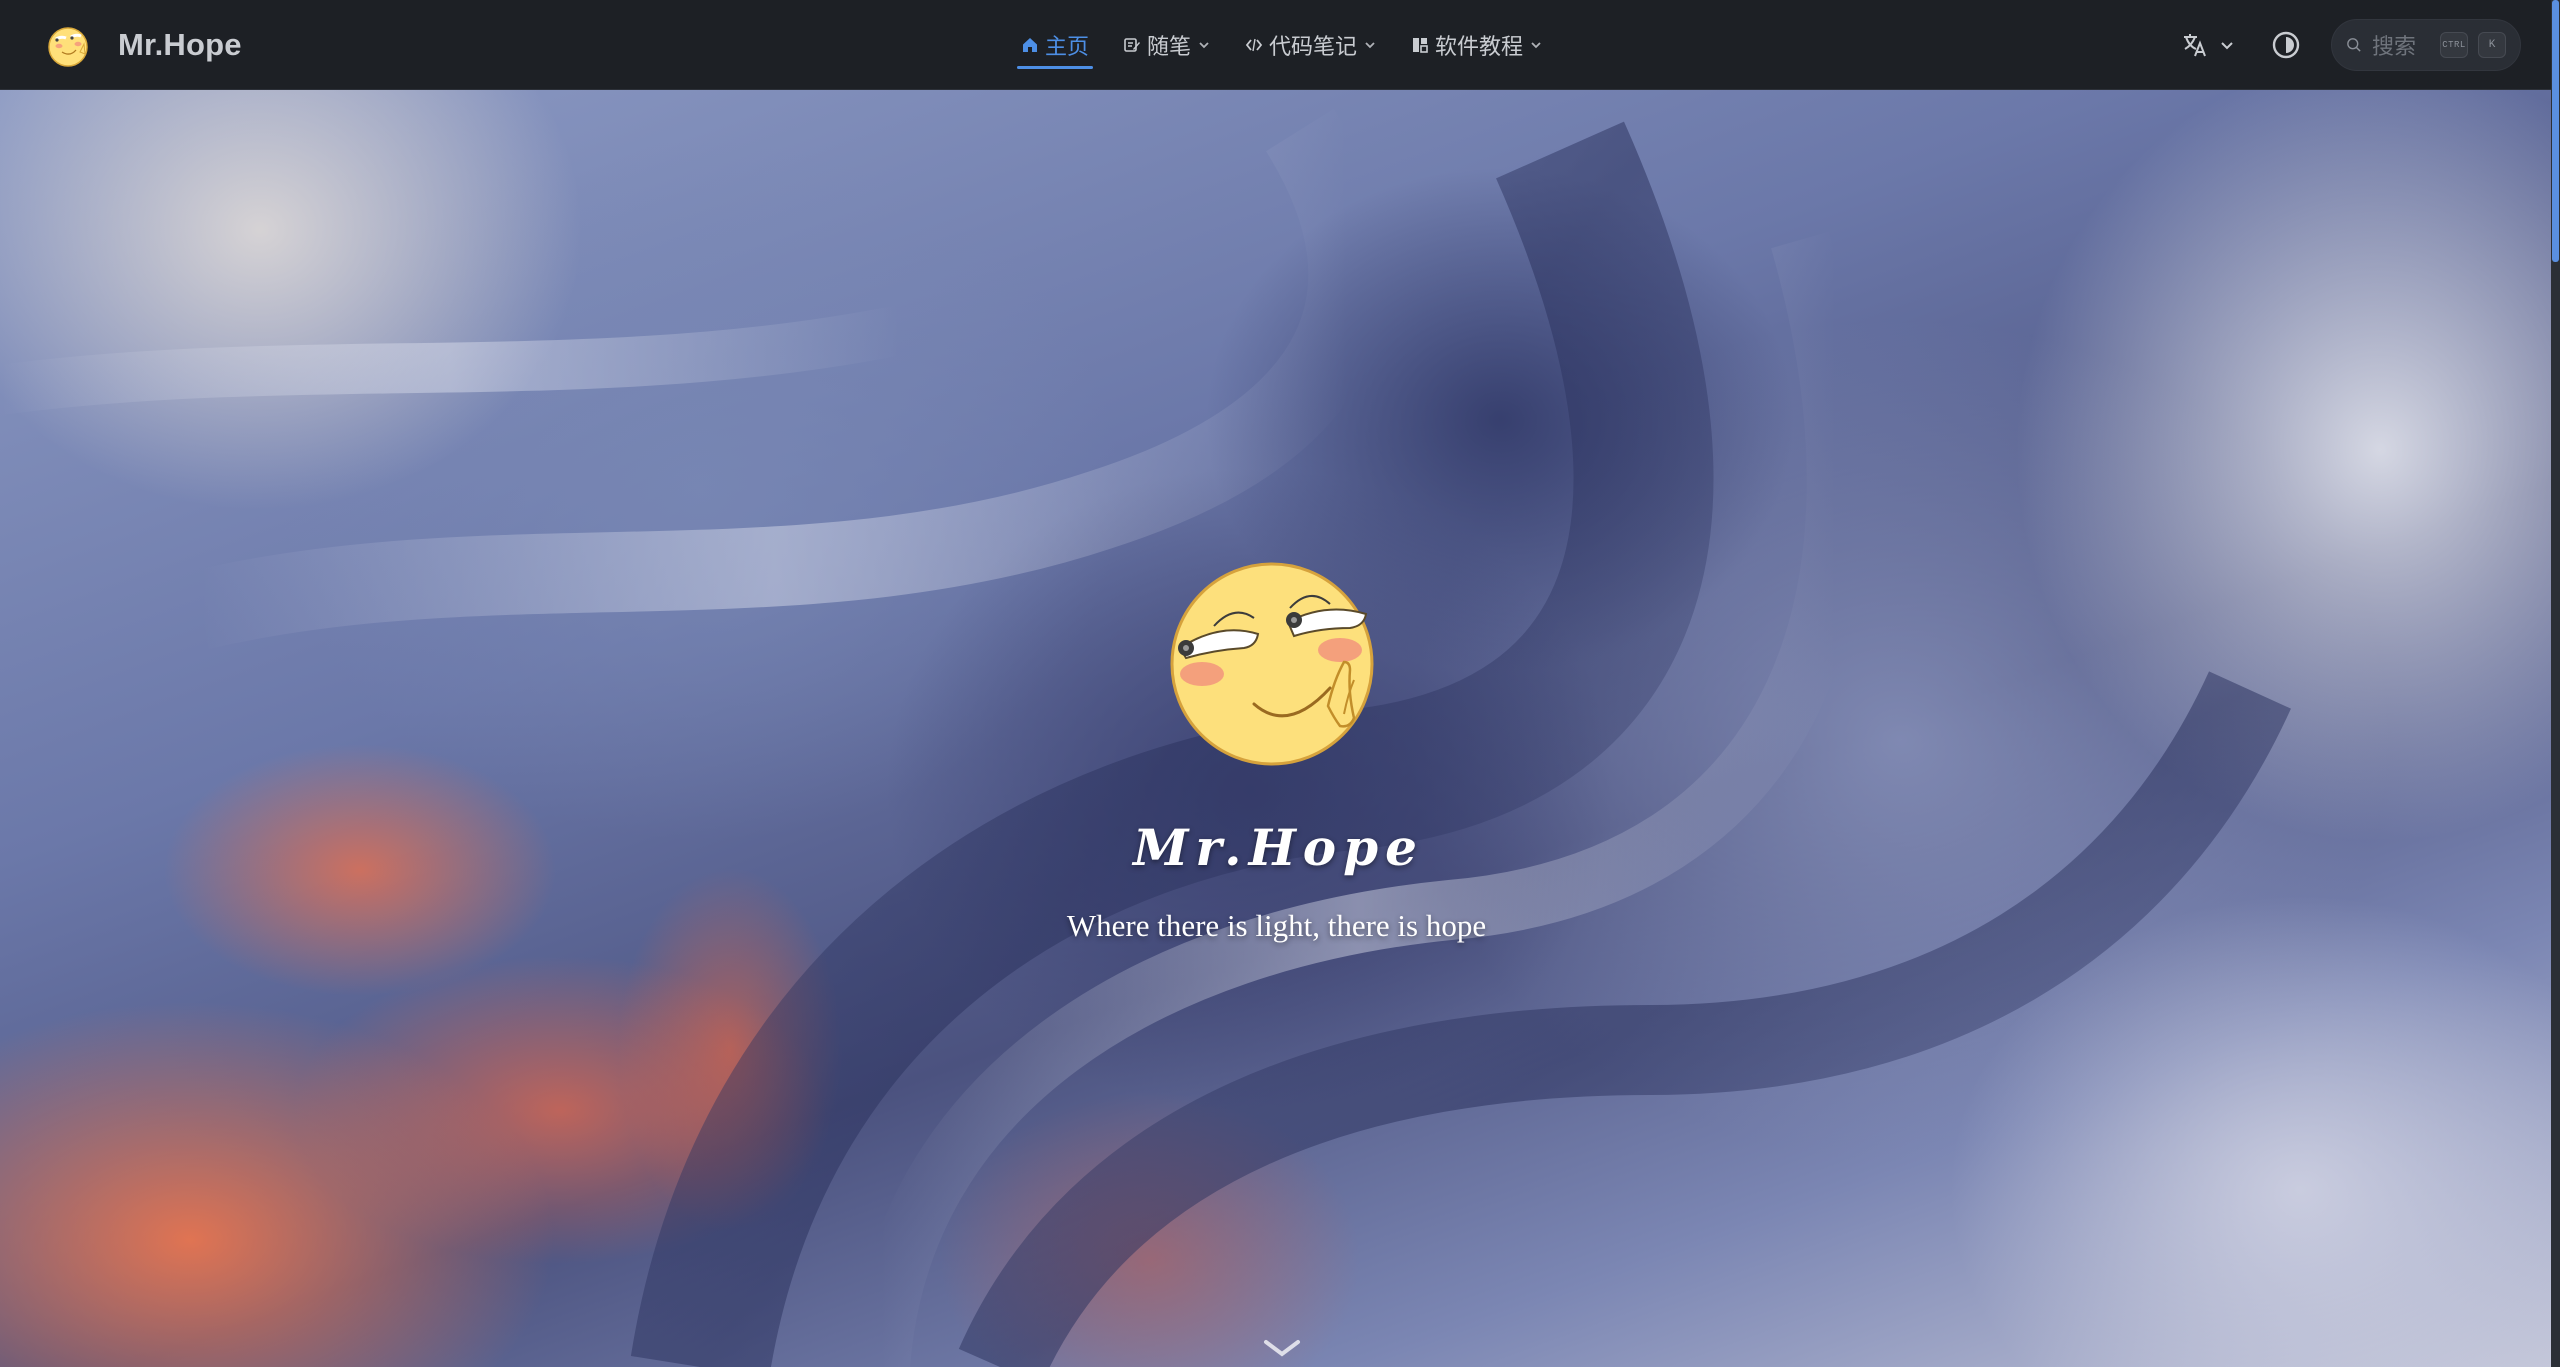  What do you see at coordinates (68, 47) in the screenshot?
I see `brand-logo-icon` at bounding box center [68, 47].